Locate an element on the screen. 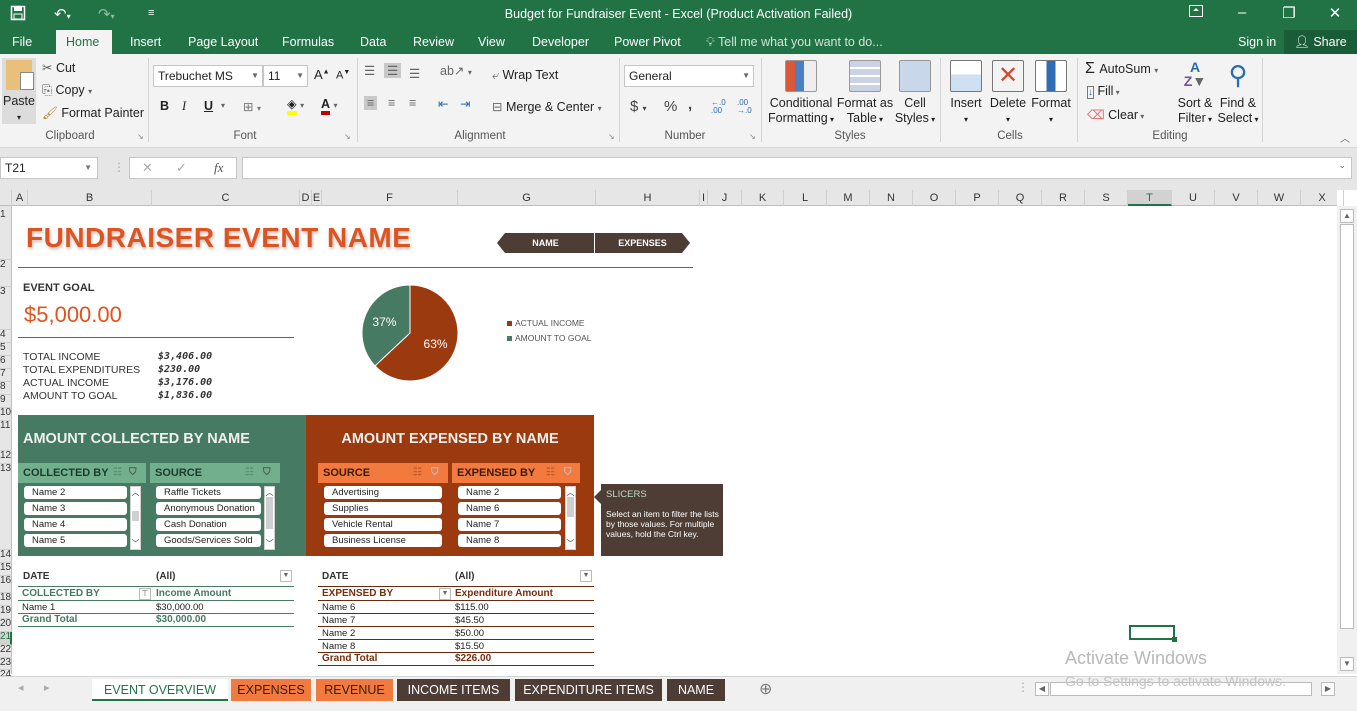 This screenshot has height=711, width=1357. wrap-text-button: ⤶ Wrap Text is located at coordinates (525, 75).